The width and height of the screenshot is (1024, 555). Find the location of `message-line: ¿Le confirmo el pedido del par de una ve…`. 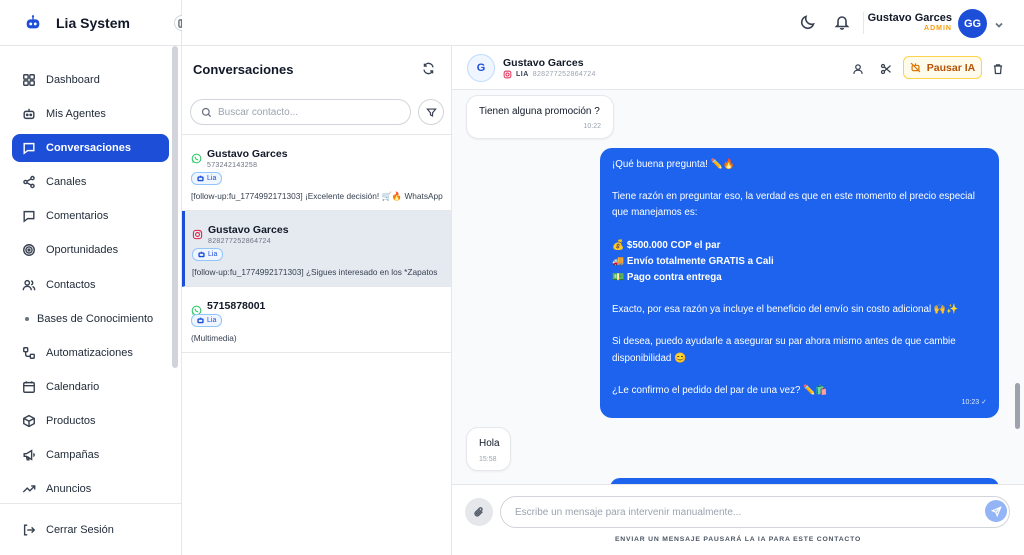

message-line: ¿Le confirmo el pedido del par de una ve… is located at coordinates (720, 390).